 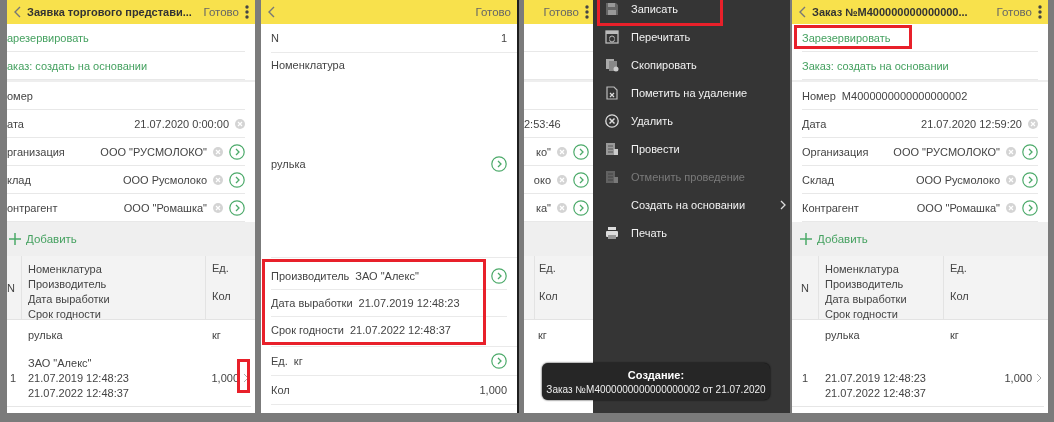 I want to click on field-label: Контрагент, so click(x=830, y=207).